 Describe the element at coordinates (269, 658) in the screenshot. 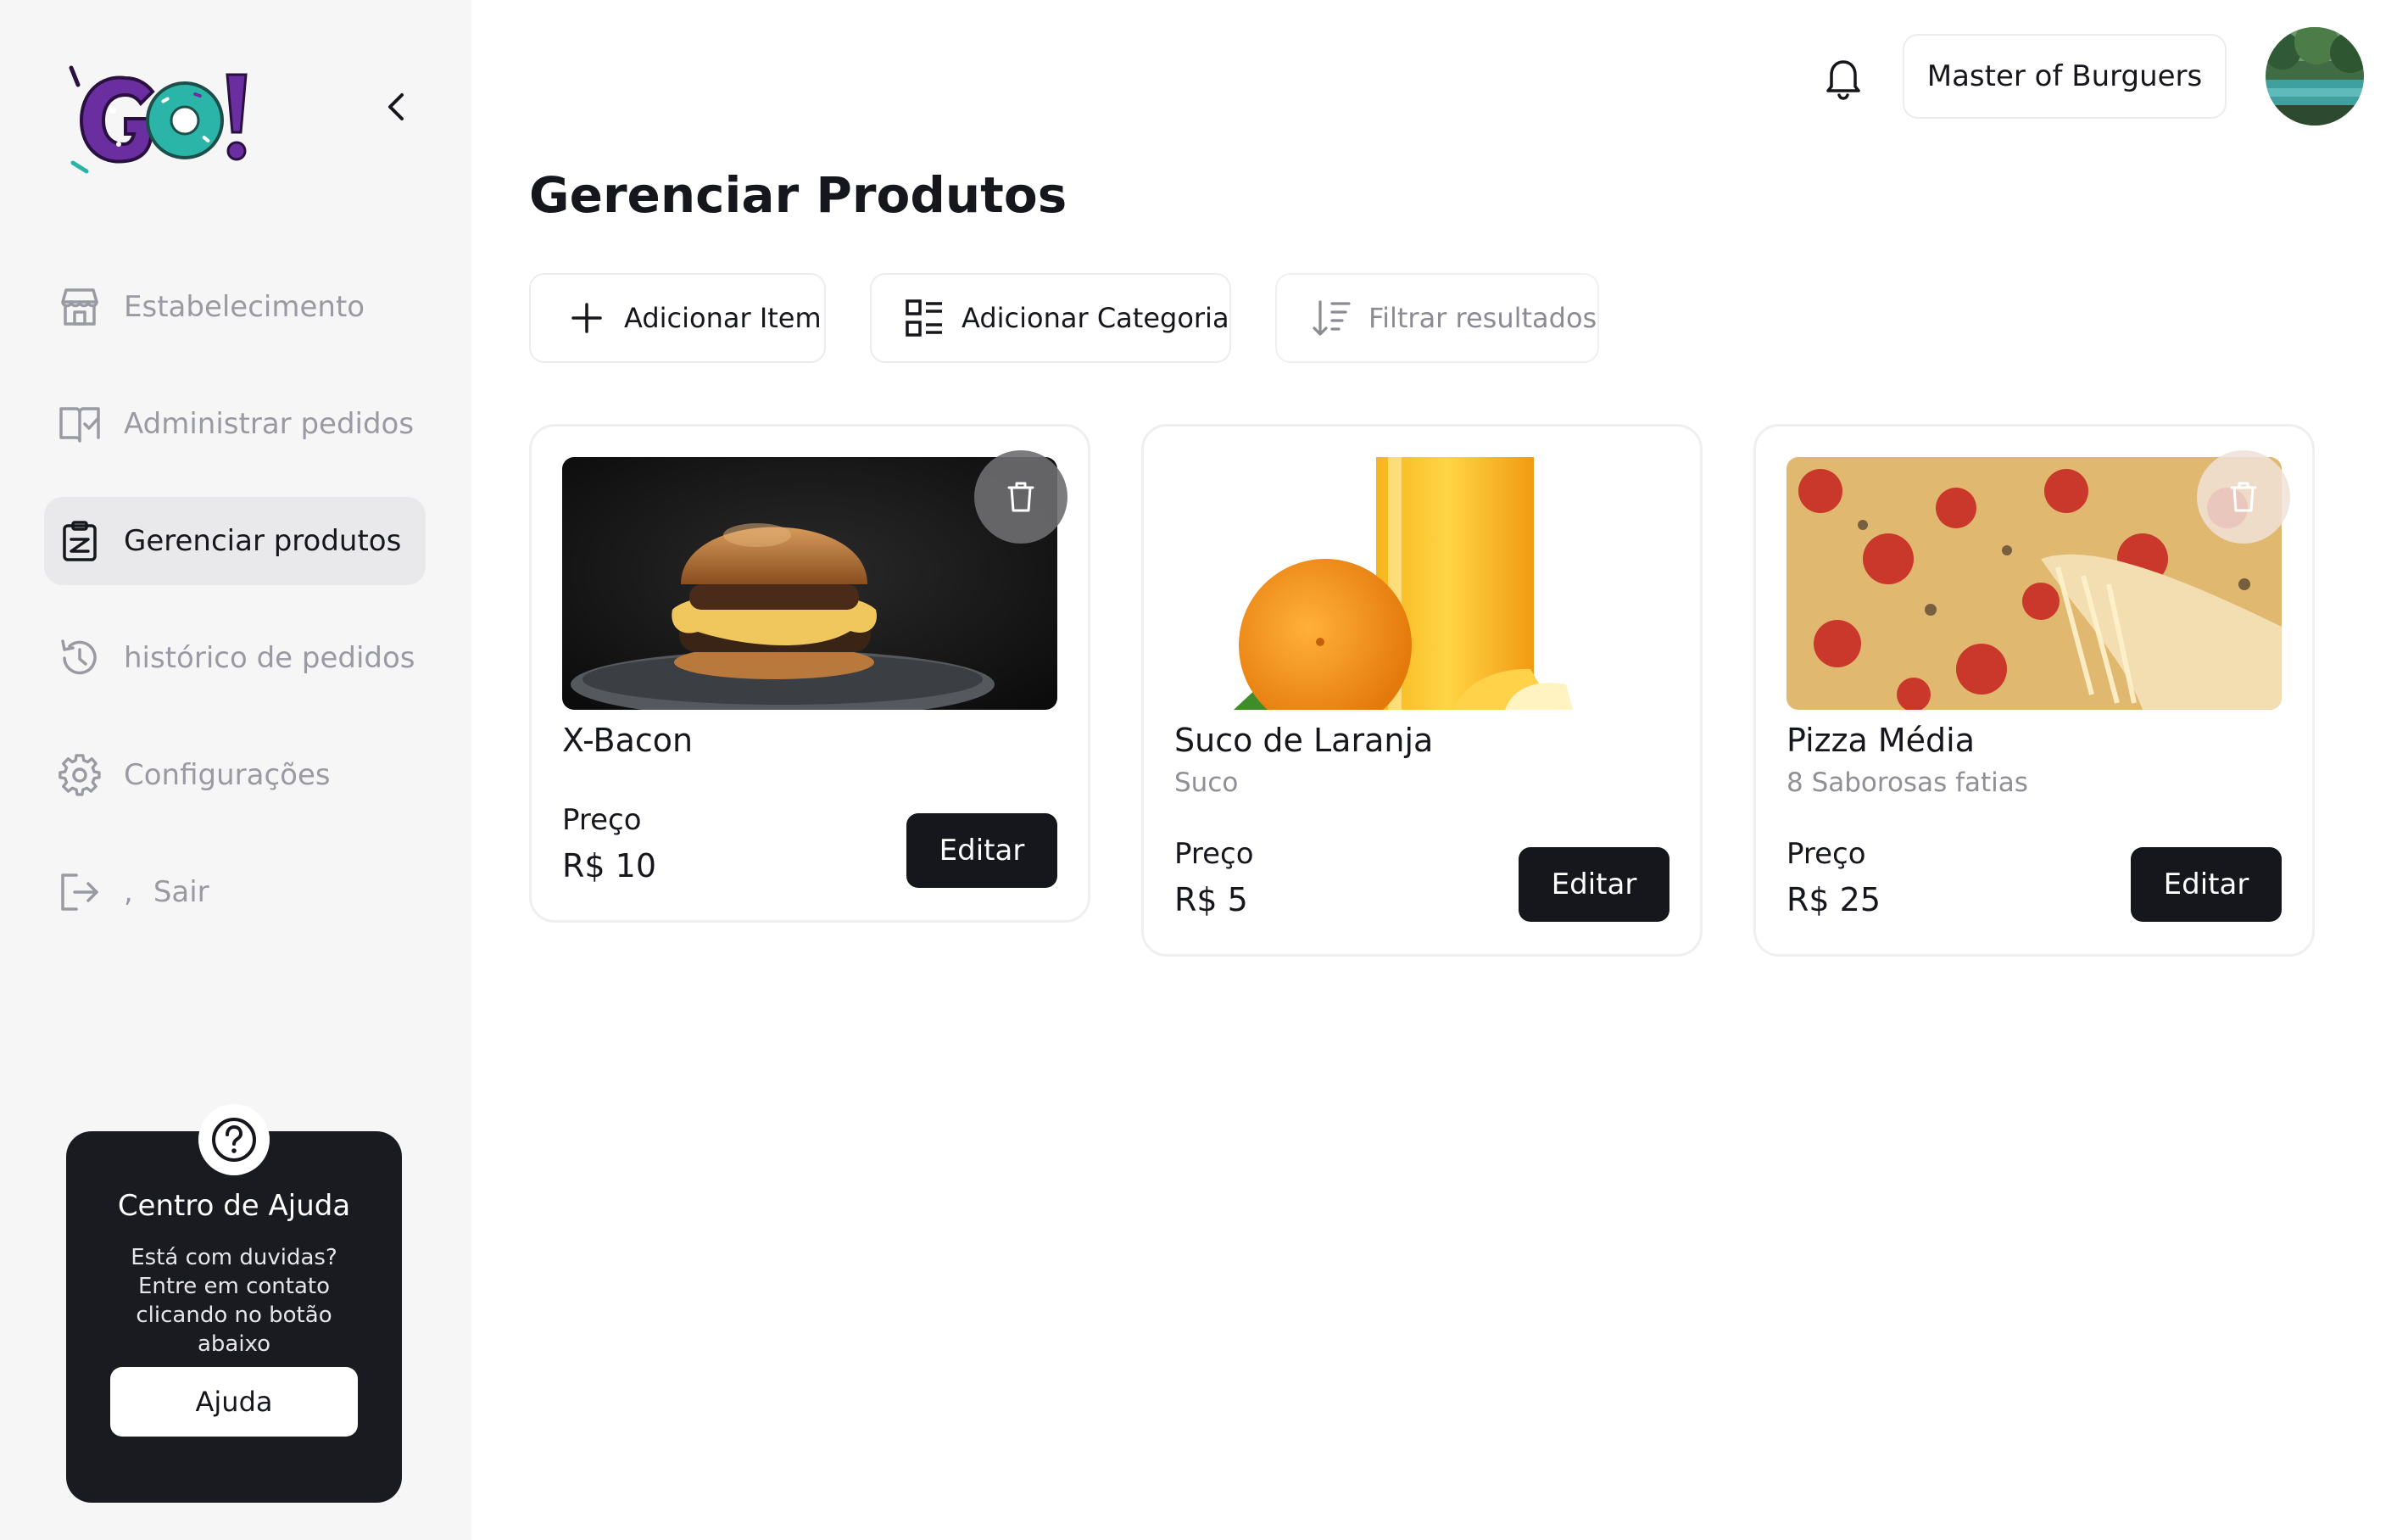

I see `sidebar-item-label: histórico de pedidos` at that location.